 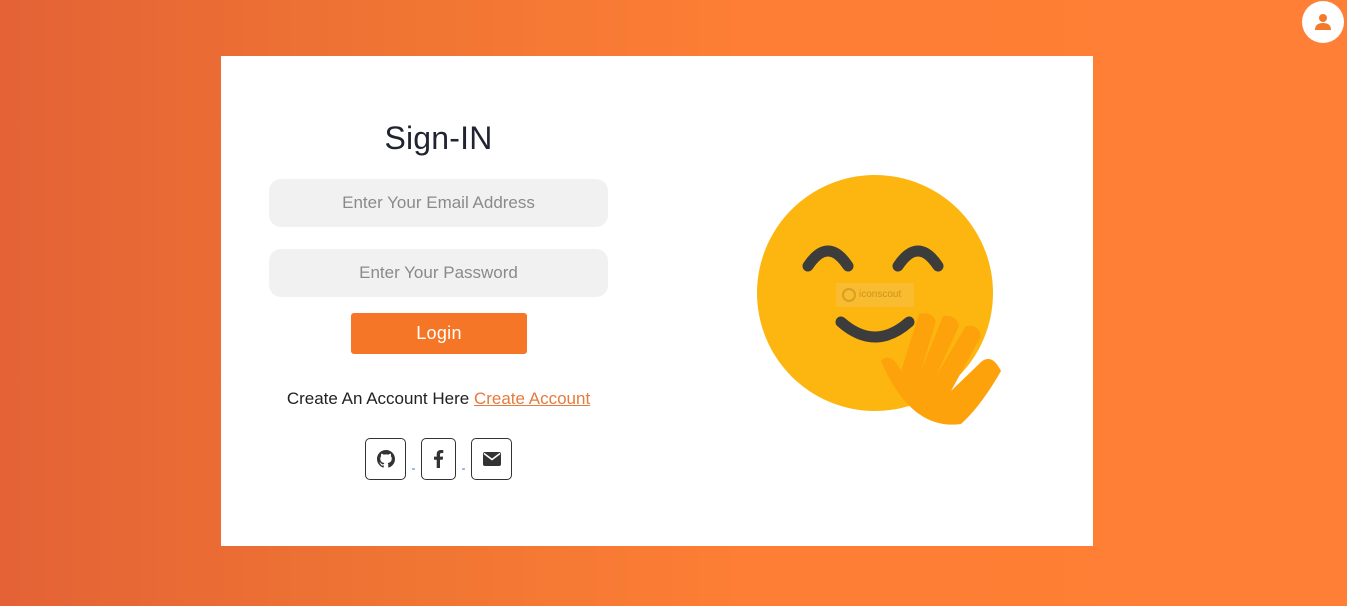 What do you see at coordinates (438, 273) in the screenshot?
I see `password-field` at bounding box center [438, 273].